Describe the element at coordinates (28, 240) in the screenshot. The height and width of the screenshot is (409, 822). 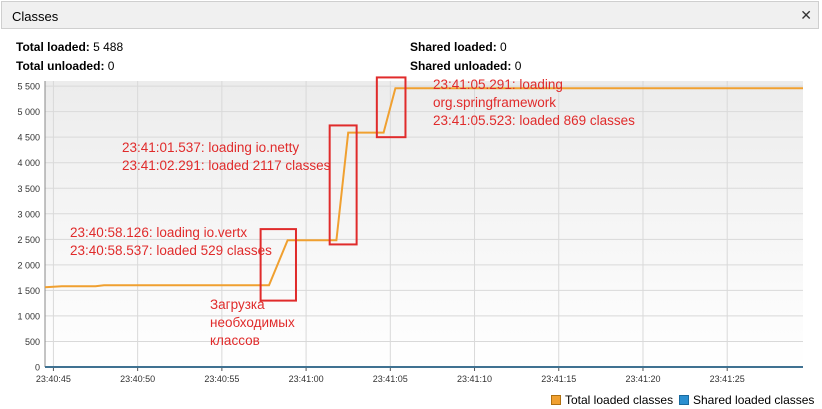
I see `y-tick-label: 2 500` at that location.